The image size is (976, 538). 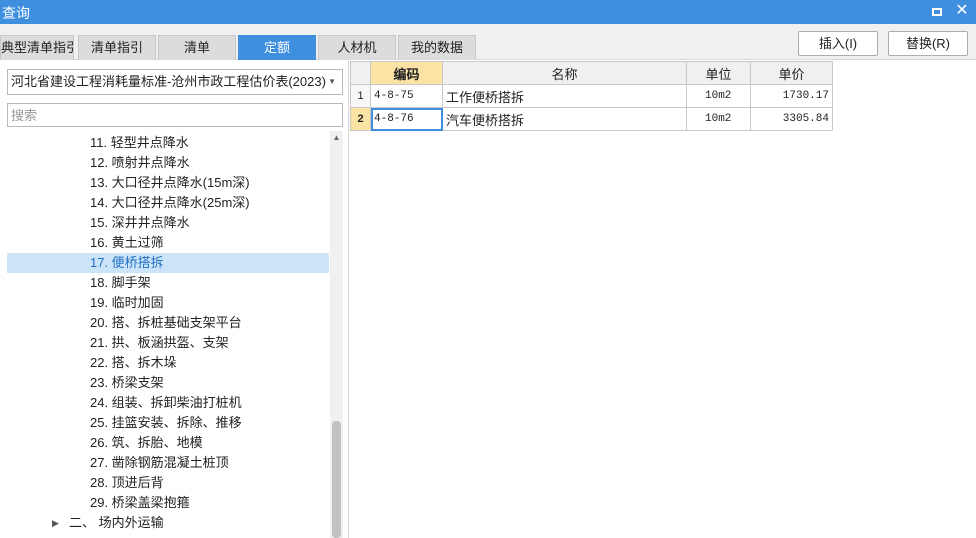 I want to click on tree-item-label: 14. 大口径井点降水(25m深), so click(x=170, y=202).